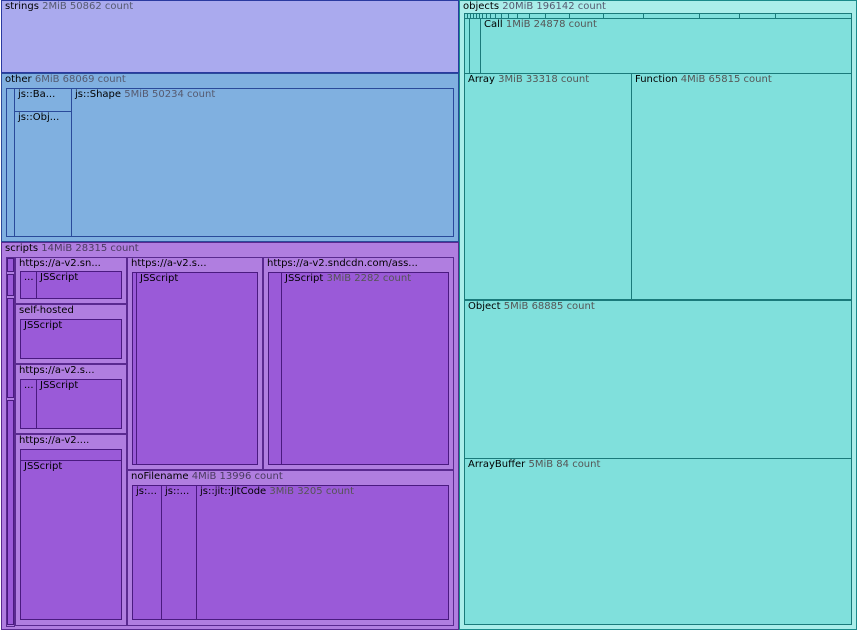  I want to click on node-name: other, so click(18, 79).